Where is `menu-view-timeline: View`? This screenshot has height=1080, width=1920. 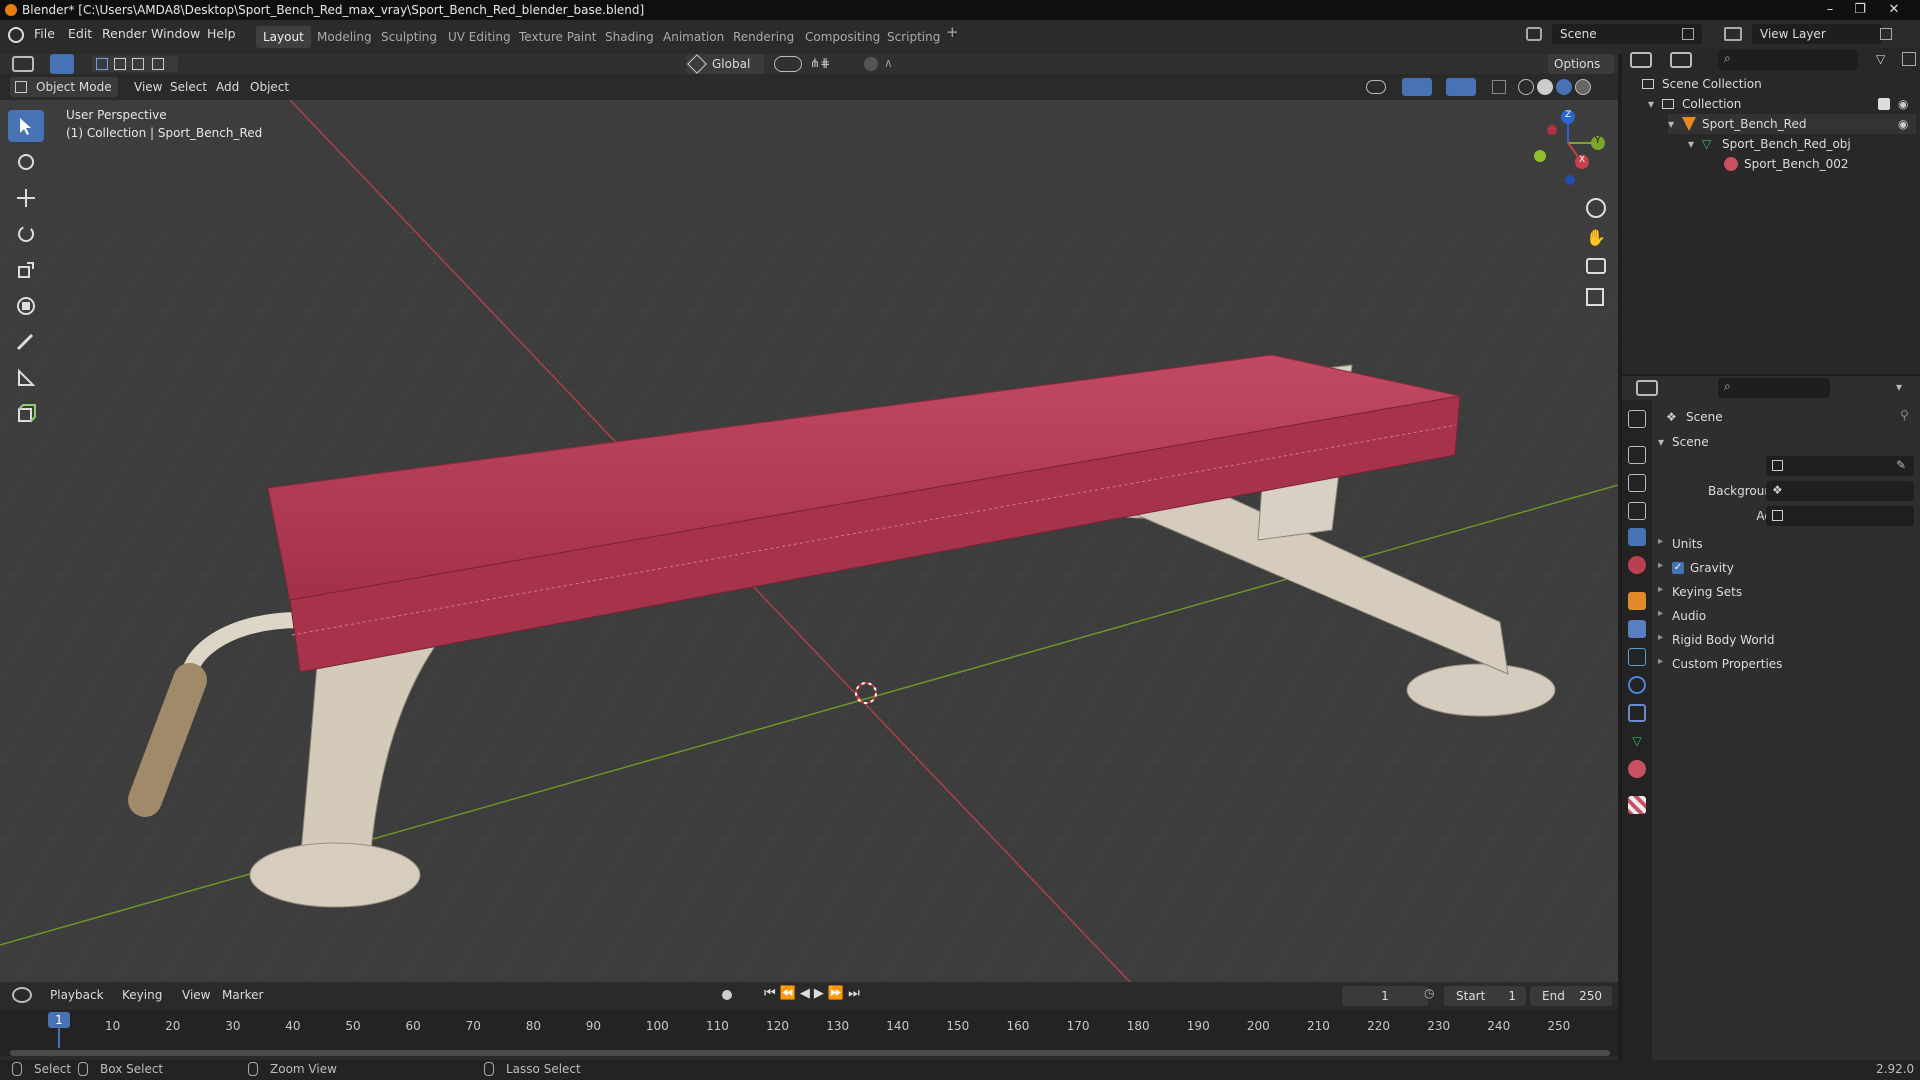 menu-view-timeline: View is located at coordinates (196, 995).